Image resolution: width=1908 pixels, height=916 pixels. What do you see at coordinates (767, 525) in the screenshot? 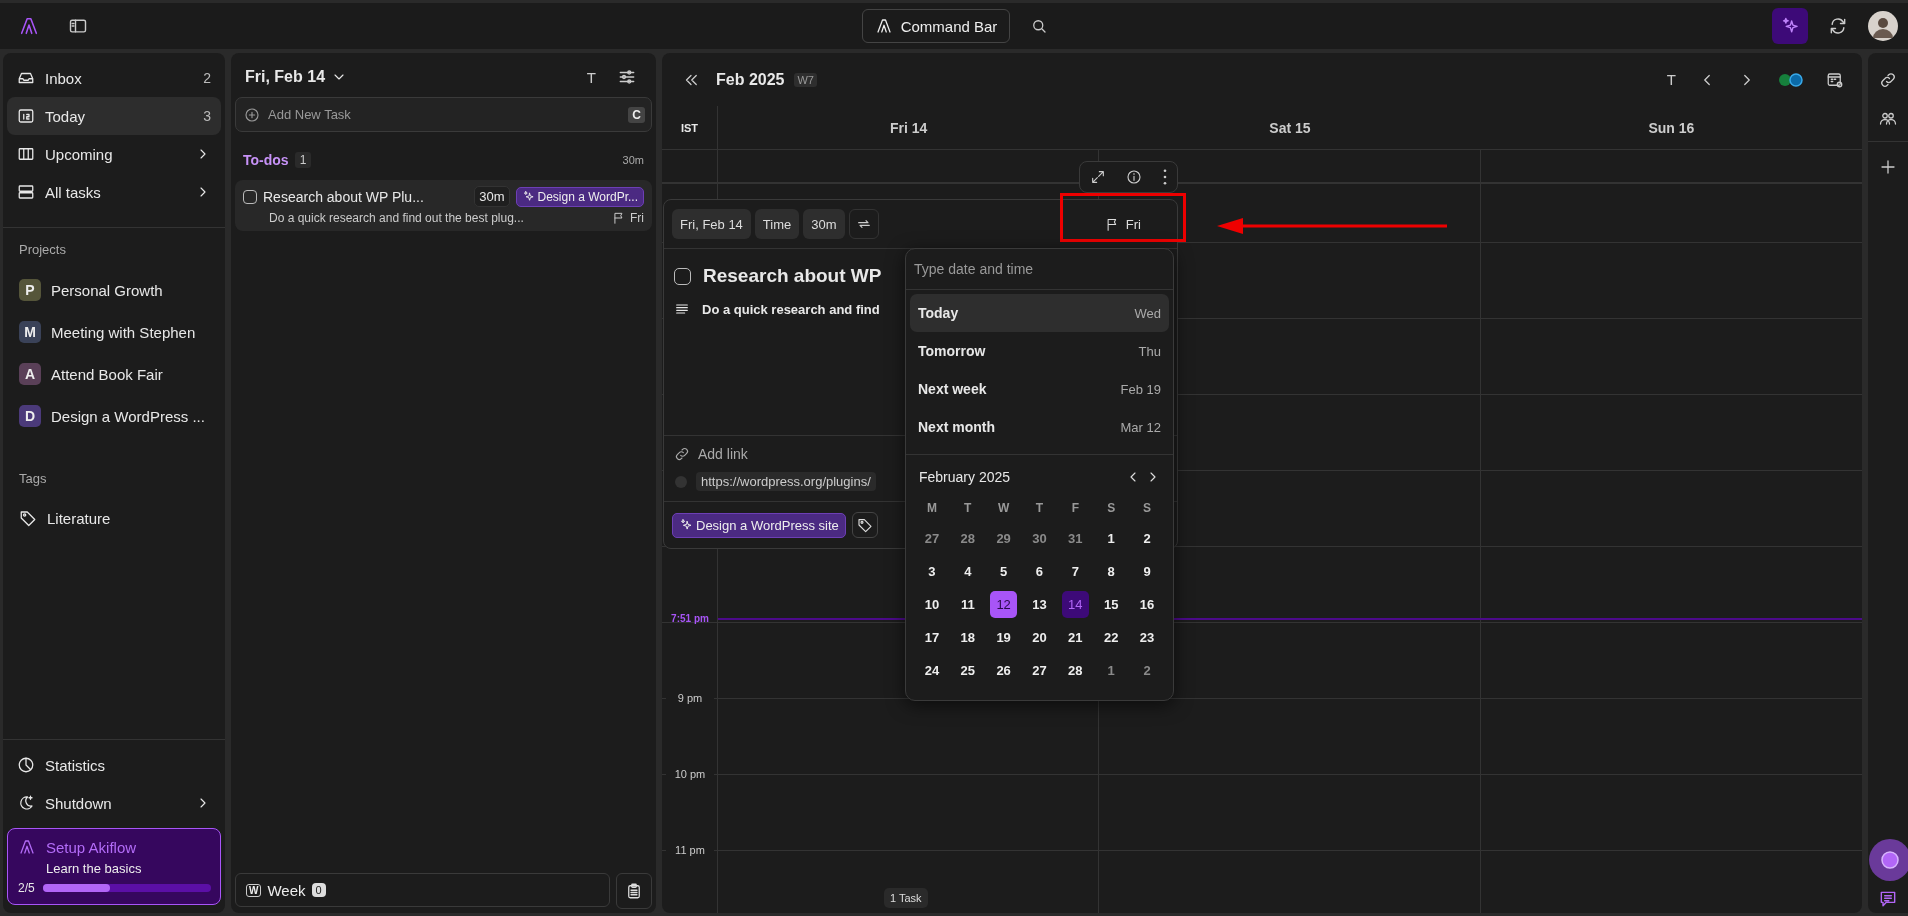
I see `project-name: Design a WordPress site` at bounding box center [767, 525].